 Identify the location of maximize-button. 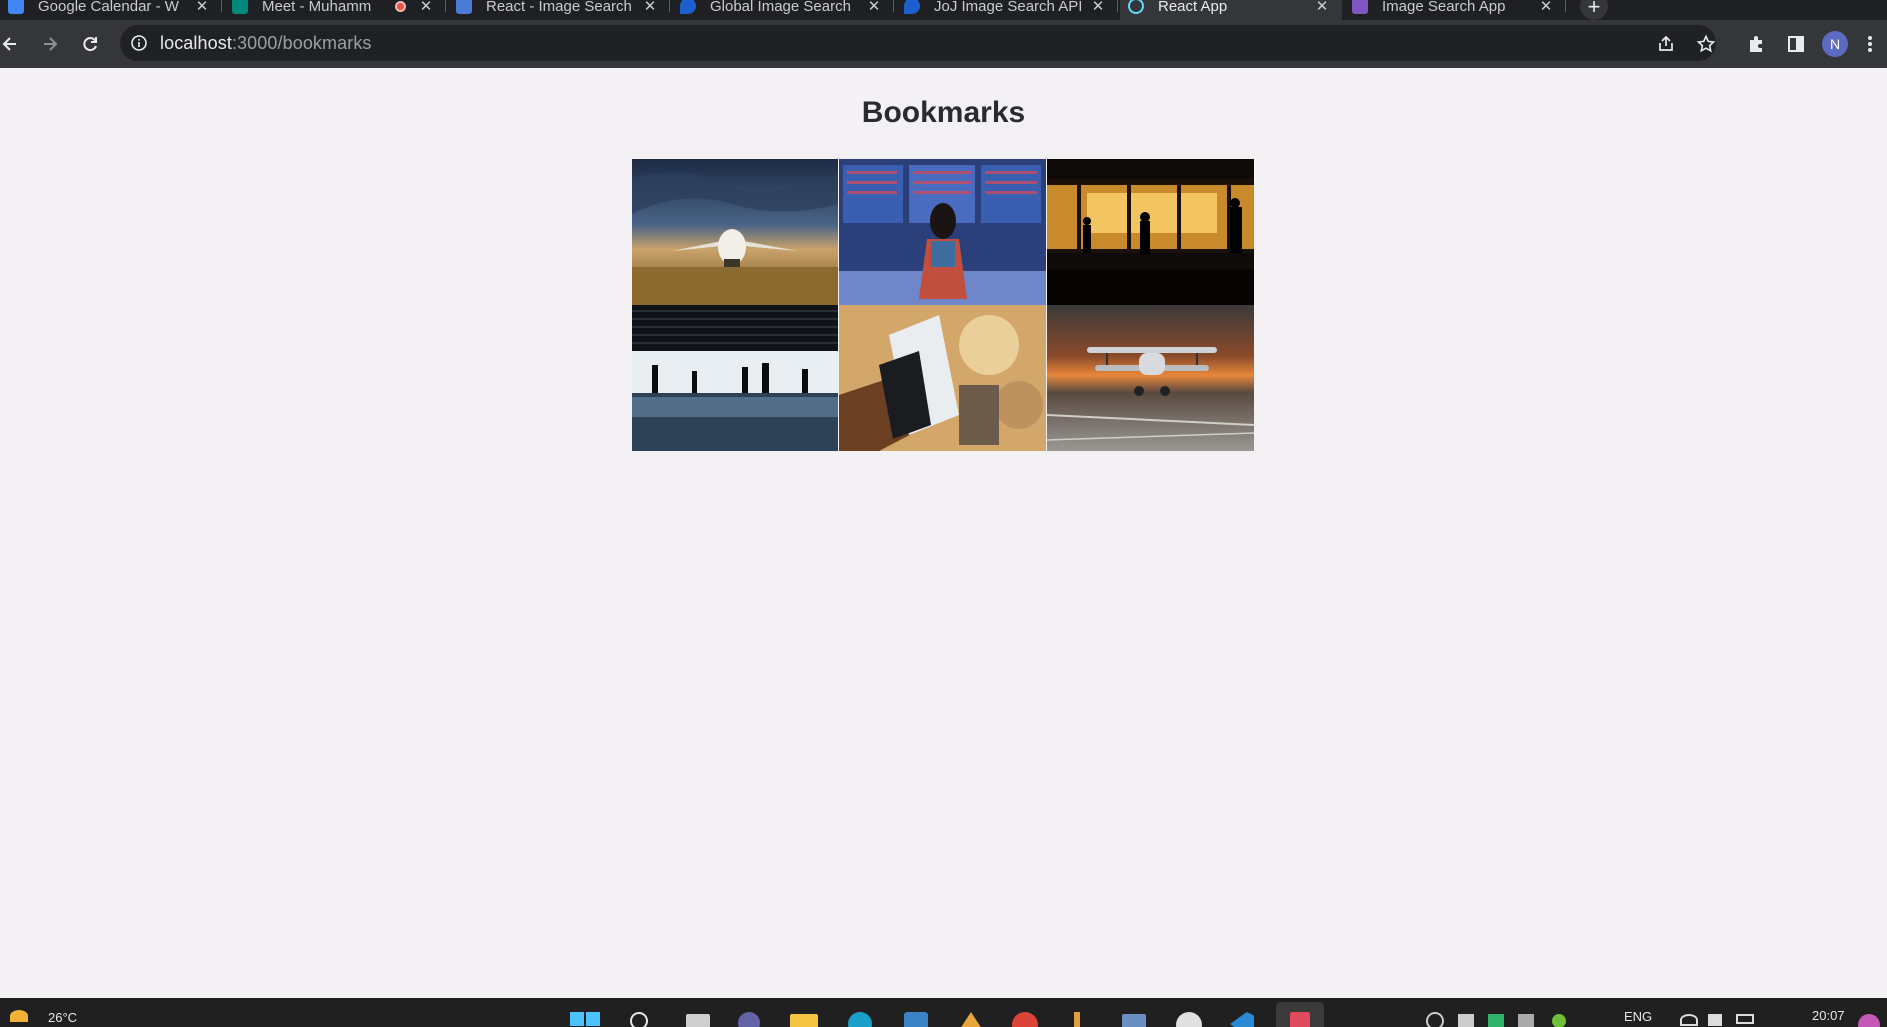
(1758, 10).